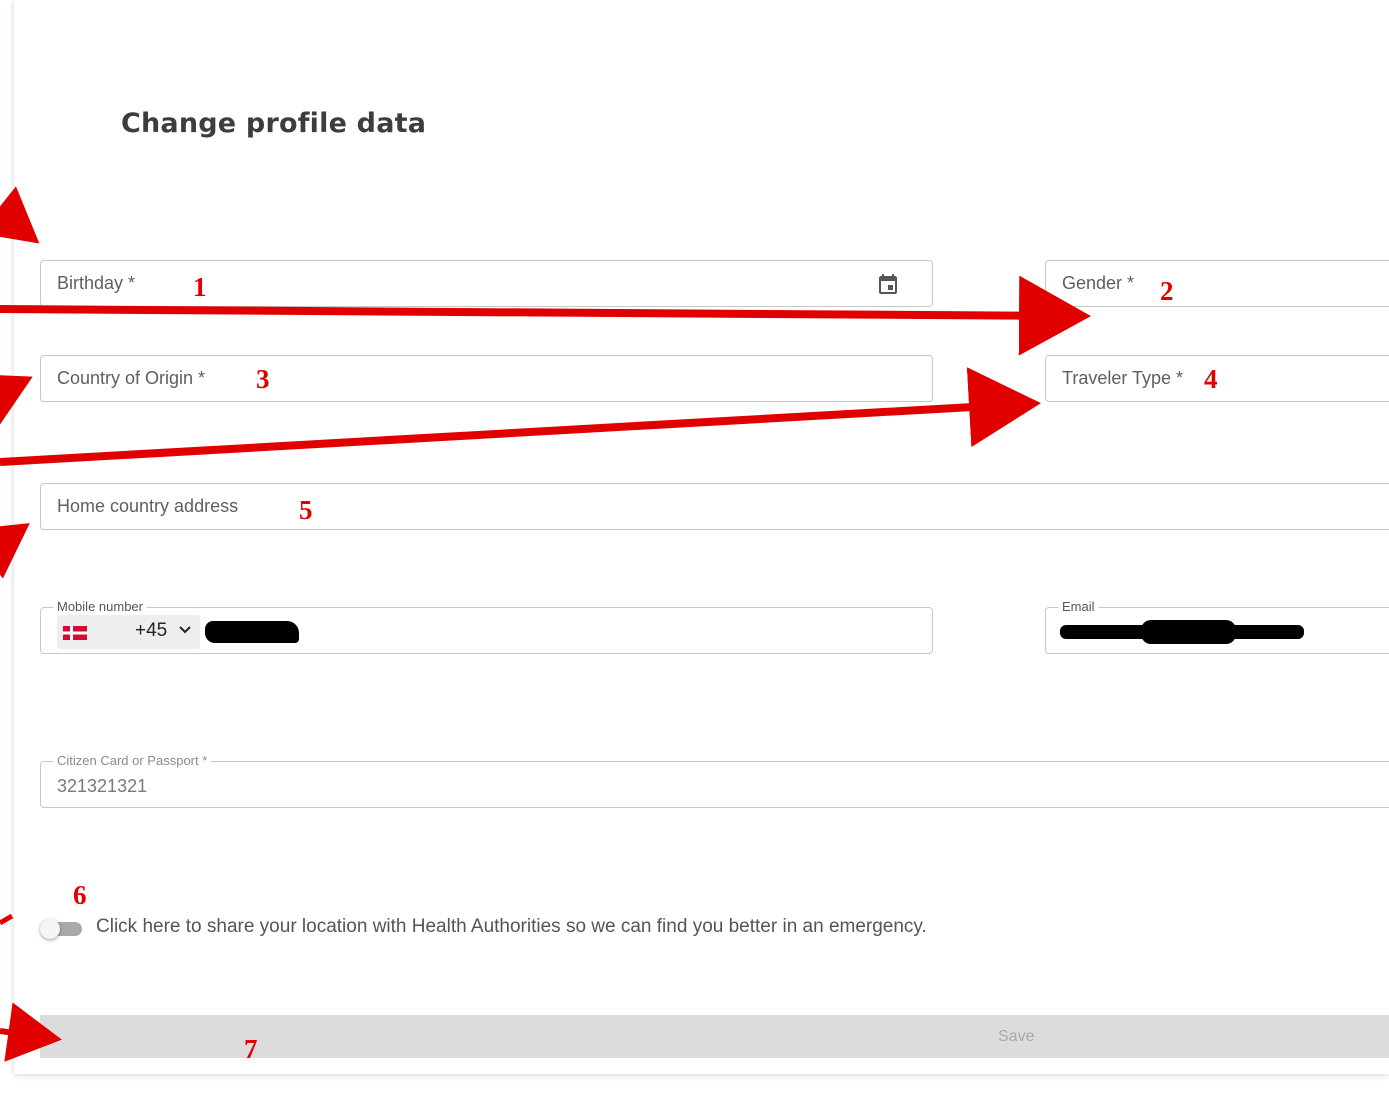  What do you see at coordinates (131, 378) in the screenshot?
I see `country-of-origin-label: Country of Origin *` at bounding box center [131, 378].